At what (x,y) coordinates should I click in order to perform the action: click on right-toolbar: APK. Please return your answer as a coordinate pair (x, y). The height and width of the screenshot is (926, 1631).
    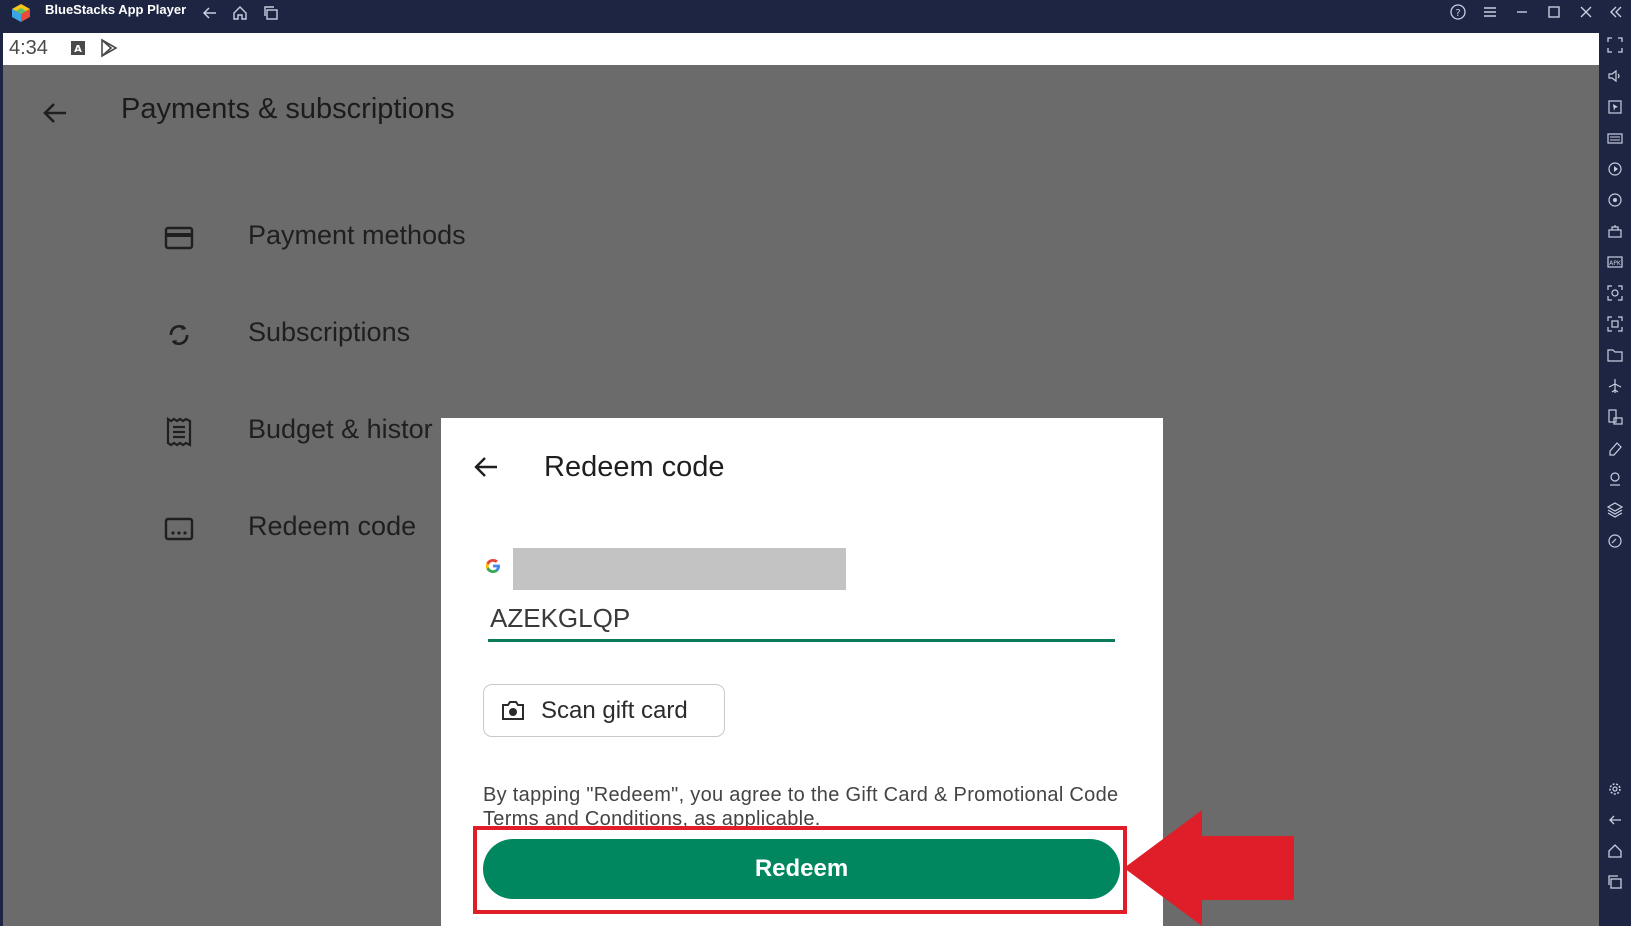
    Looking at the image, I should click on (1615, 476).